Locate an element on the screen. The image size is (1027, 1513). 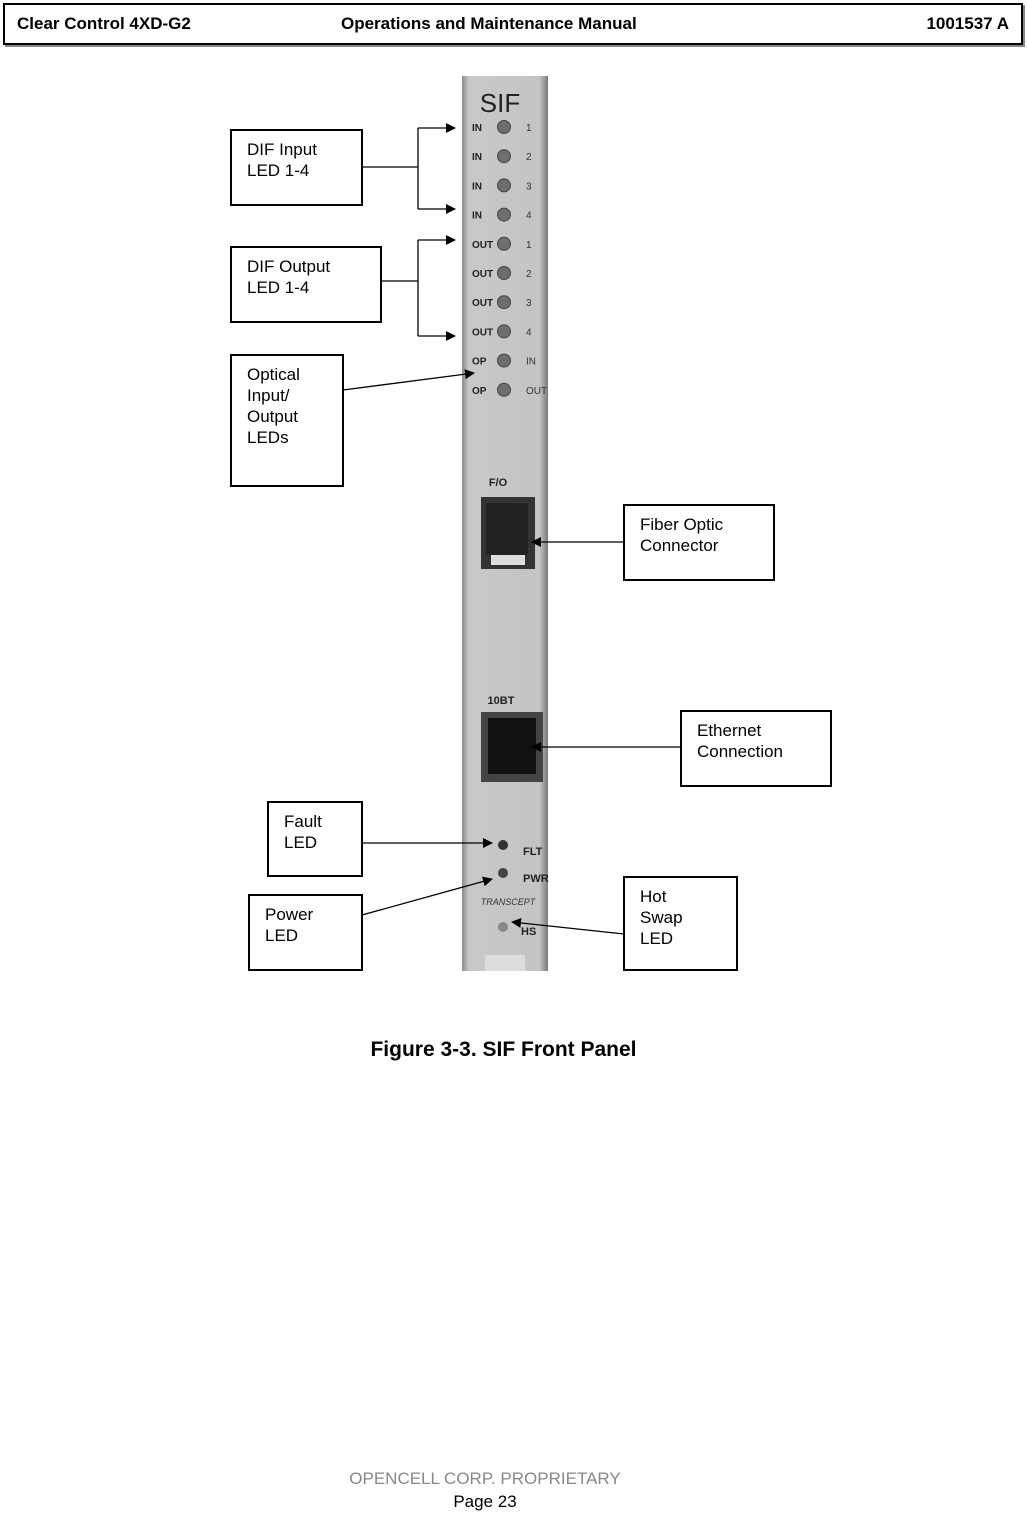
figure-caption: Figure 3-3. SIF Front Panel is located at coordinates (503, 1049).